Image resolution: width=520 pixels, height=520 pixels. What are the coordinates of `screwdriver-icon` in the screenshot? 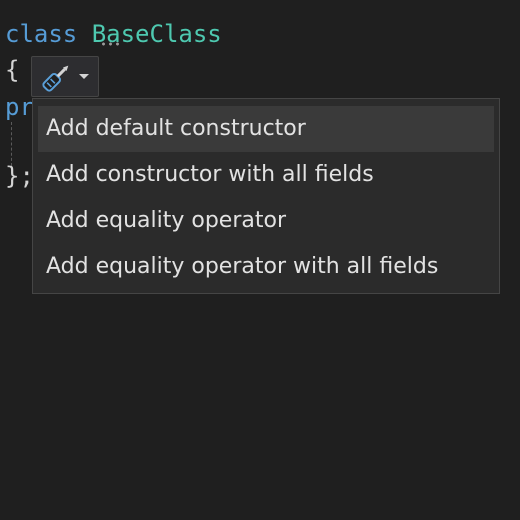 It's located at (55, 78).